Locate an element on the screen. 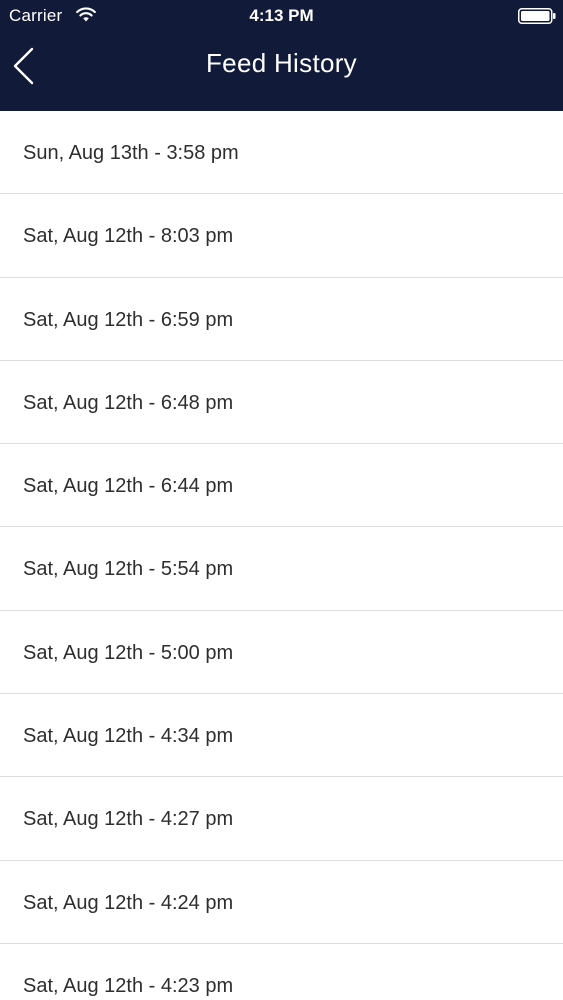 Image resolution: width=563 pixels, height=1000 pixels. battery-icon is located at coordinates (537, 16).